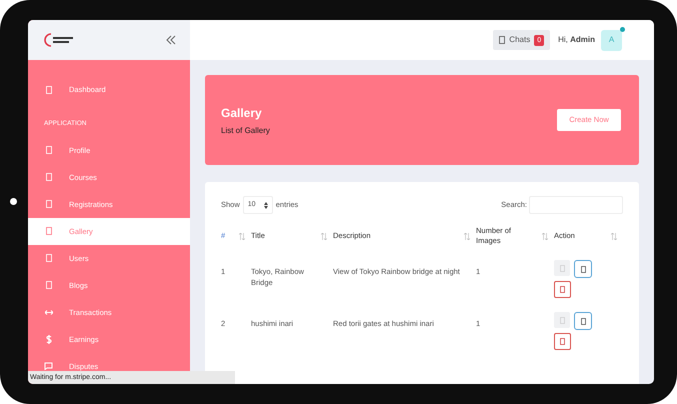  Describe the element at coordinates (171, 40) in the screenshot. I see `collapse-icon` at that location.